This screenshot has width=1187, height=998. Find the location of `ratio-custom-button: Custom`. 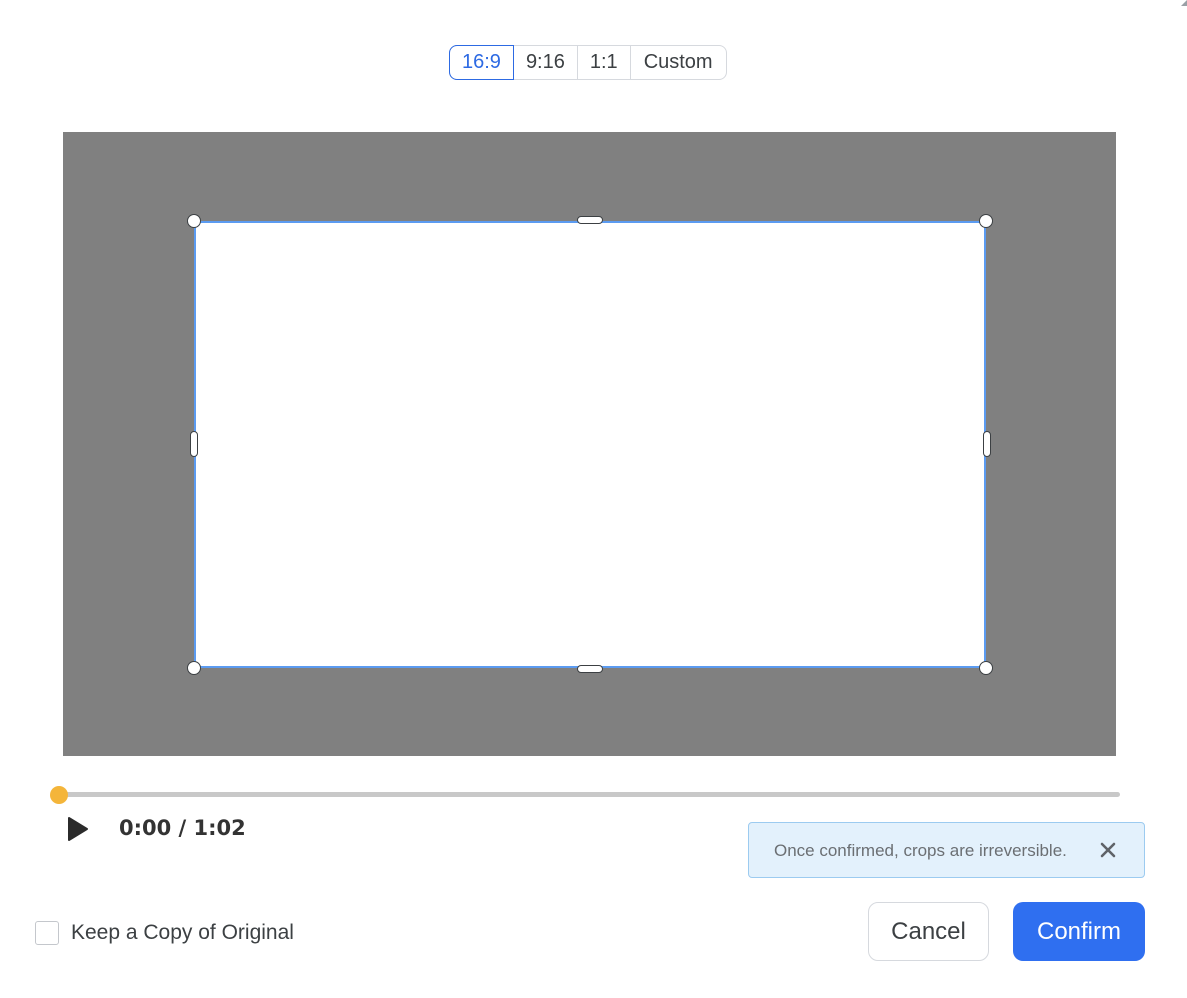

ratio-custom-button: Custom is located at coordinates (678, 62).